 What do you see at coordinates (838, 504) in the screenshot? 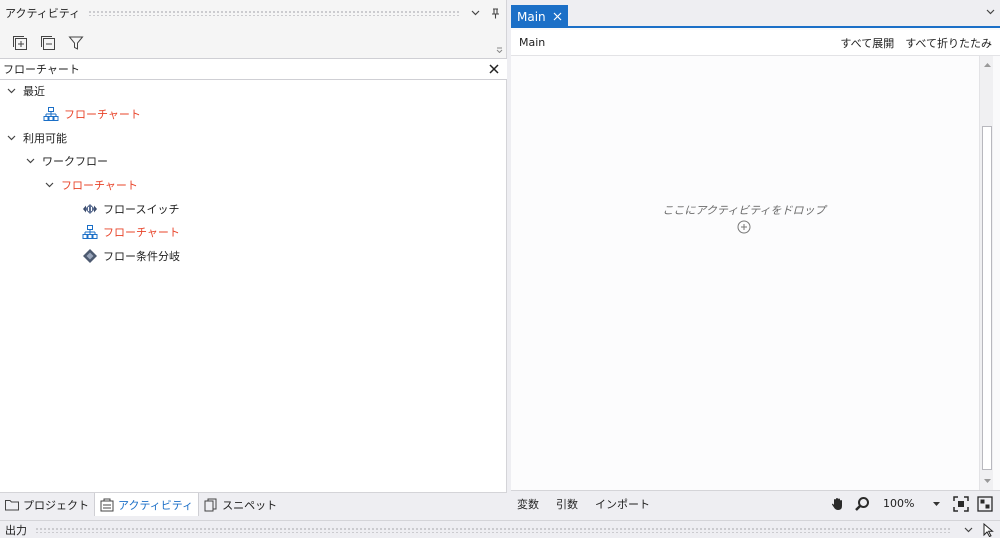
I see `hand-pan-icon` at bounding box center [838, 504].